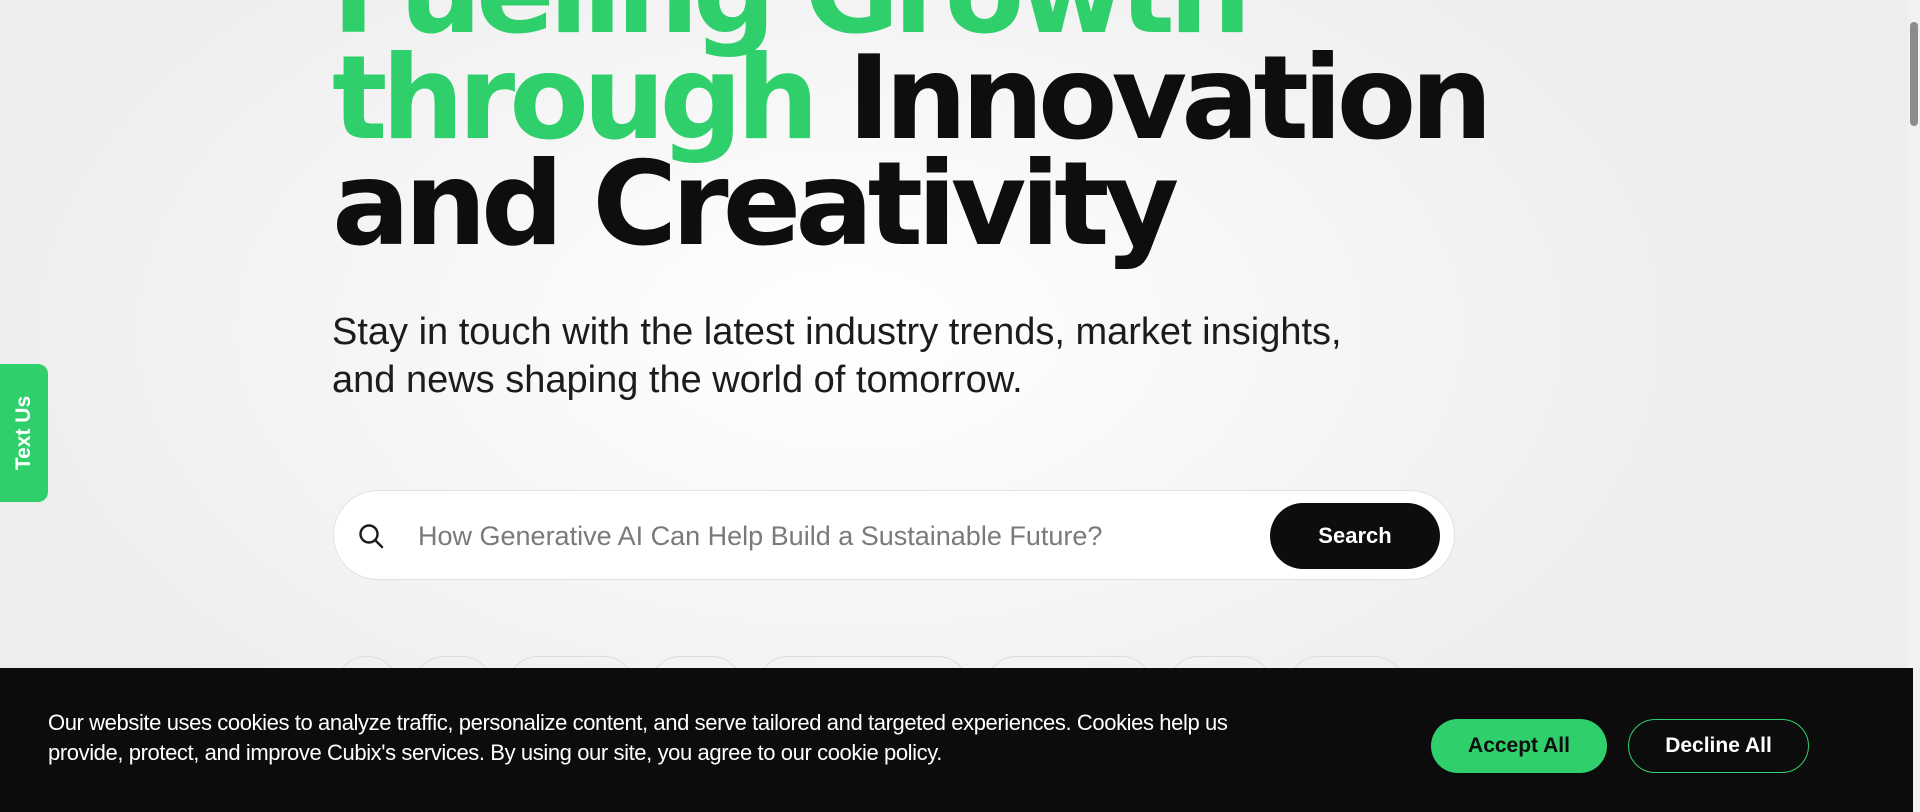 The image size is (1920, 812). Describe the element at coordinates (371, 536) in the screenshot. I see `search-icon` at that location.